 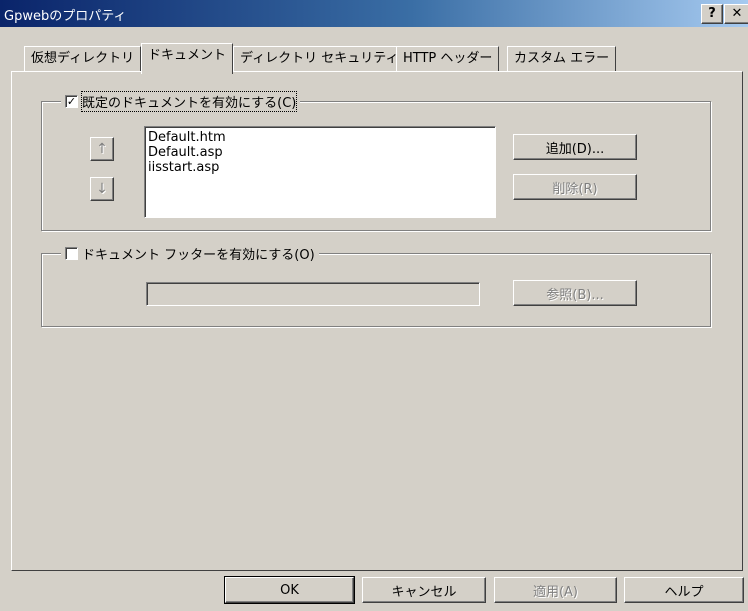 I want to click on document-footer-label: ドキュメント フッターを有効にする(O), so click(x=198, y=255).